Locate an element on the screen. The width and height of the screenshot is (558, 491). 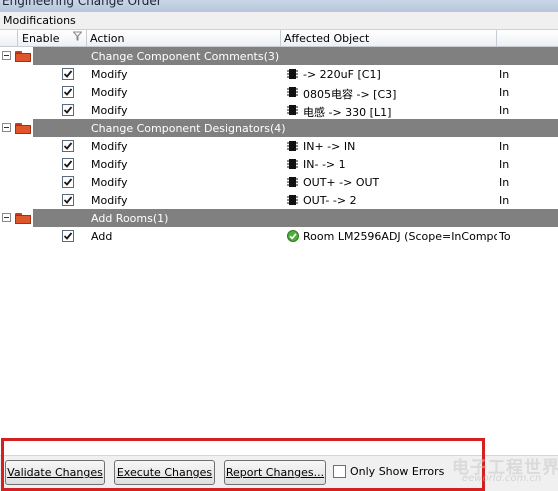
affected-object-cell: IN- -> 1 is located at coordinates (324, 164).